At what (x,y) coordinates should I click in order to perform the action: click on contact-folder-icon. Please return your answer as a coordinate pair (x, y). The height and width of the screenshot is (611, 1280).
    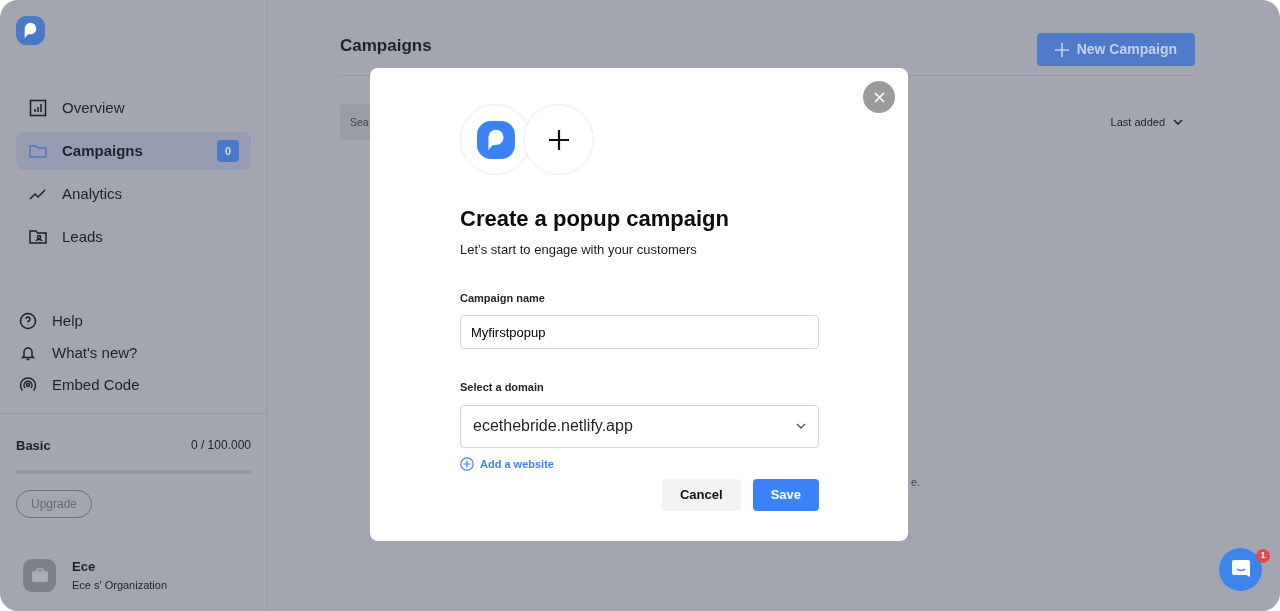
    Looking at the image, I should click on (38, 237).